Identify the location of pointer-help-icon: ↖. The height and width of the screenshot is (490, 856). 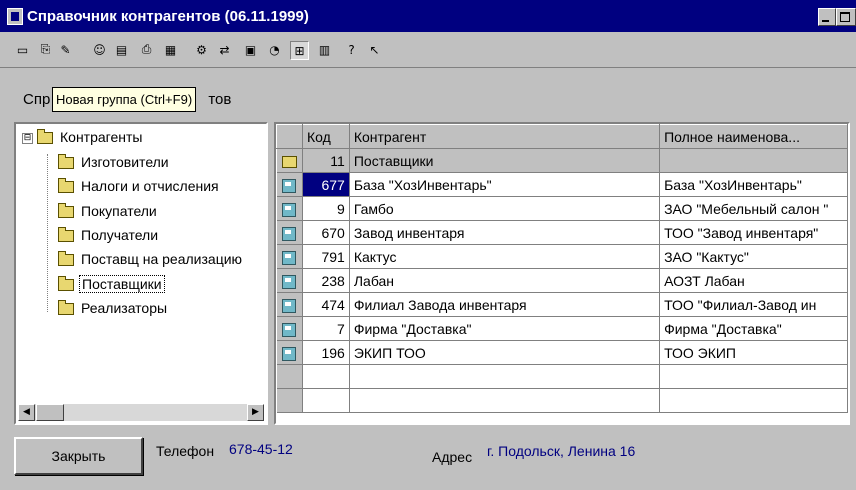
(374, 49).